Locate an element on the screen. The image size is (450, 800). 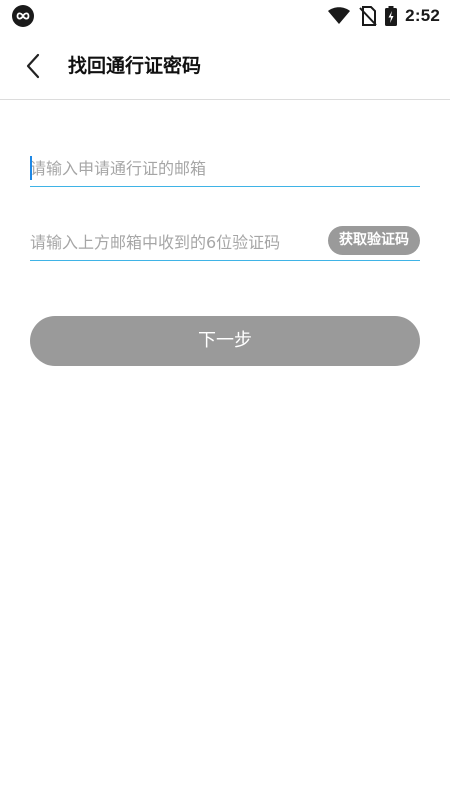
status-bar: 2:52 is located at coordinates (225, 16).